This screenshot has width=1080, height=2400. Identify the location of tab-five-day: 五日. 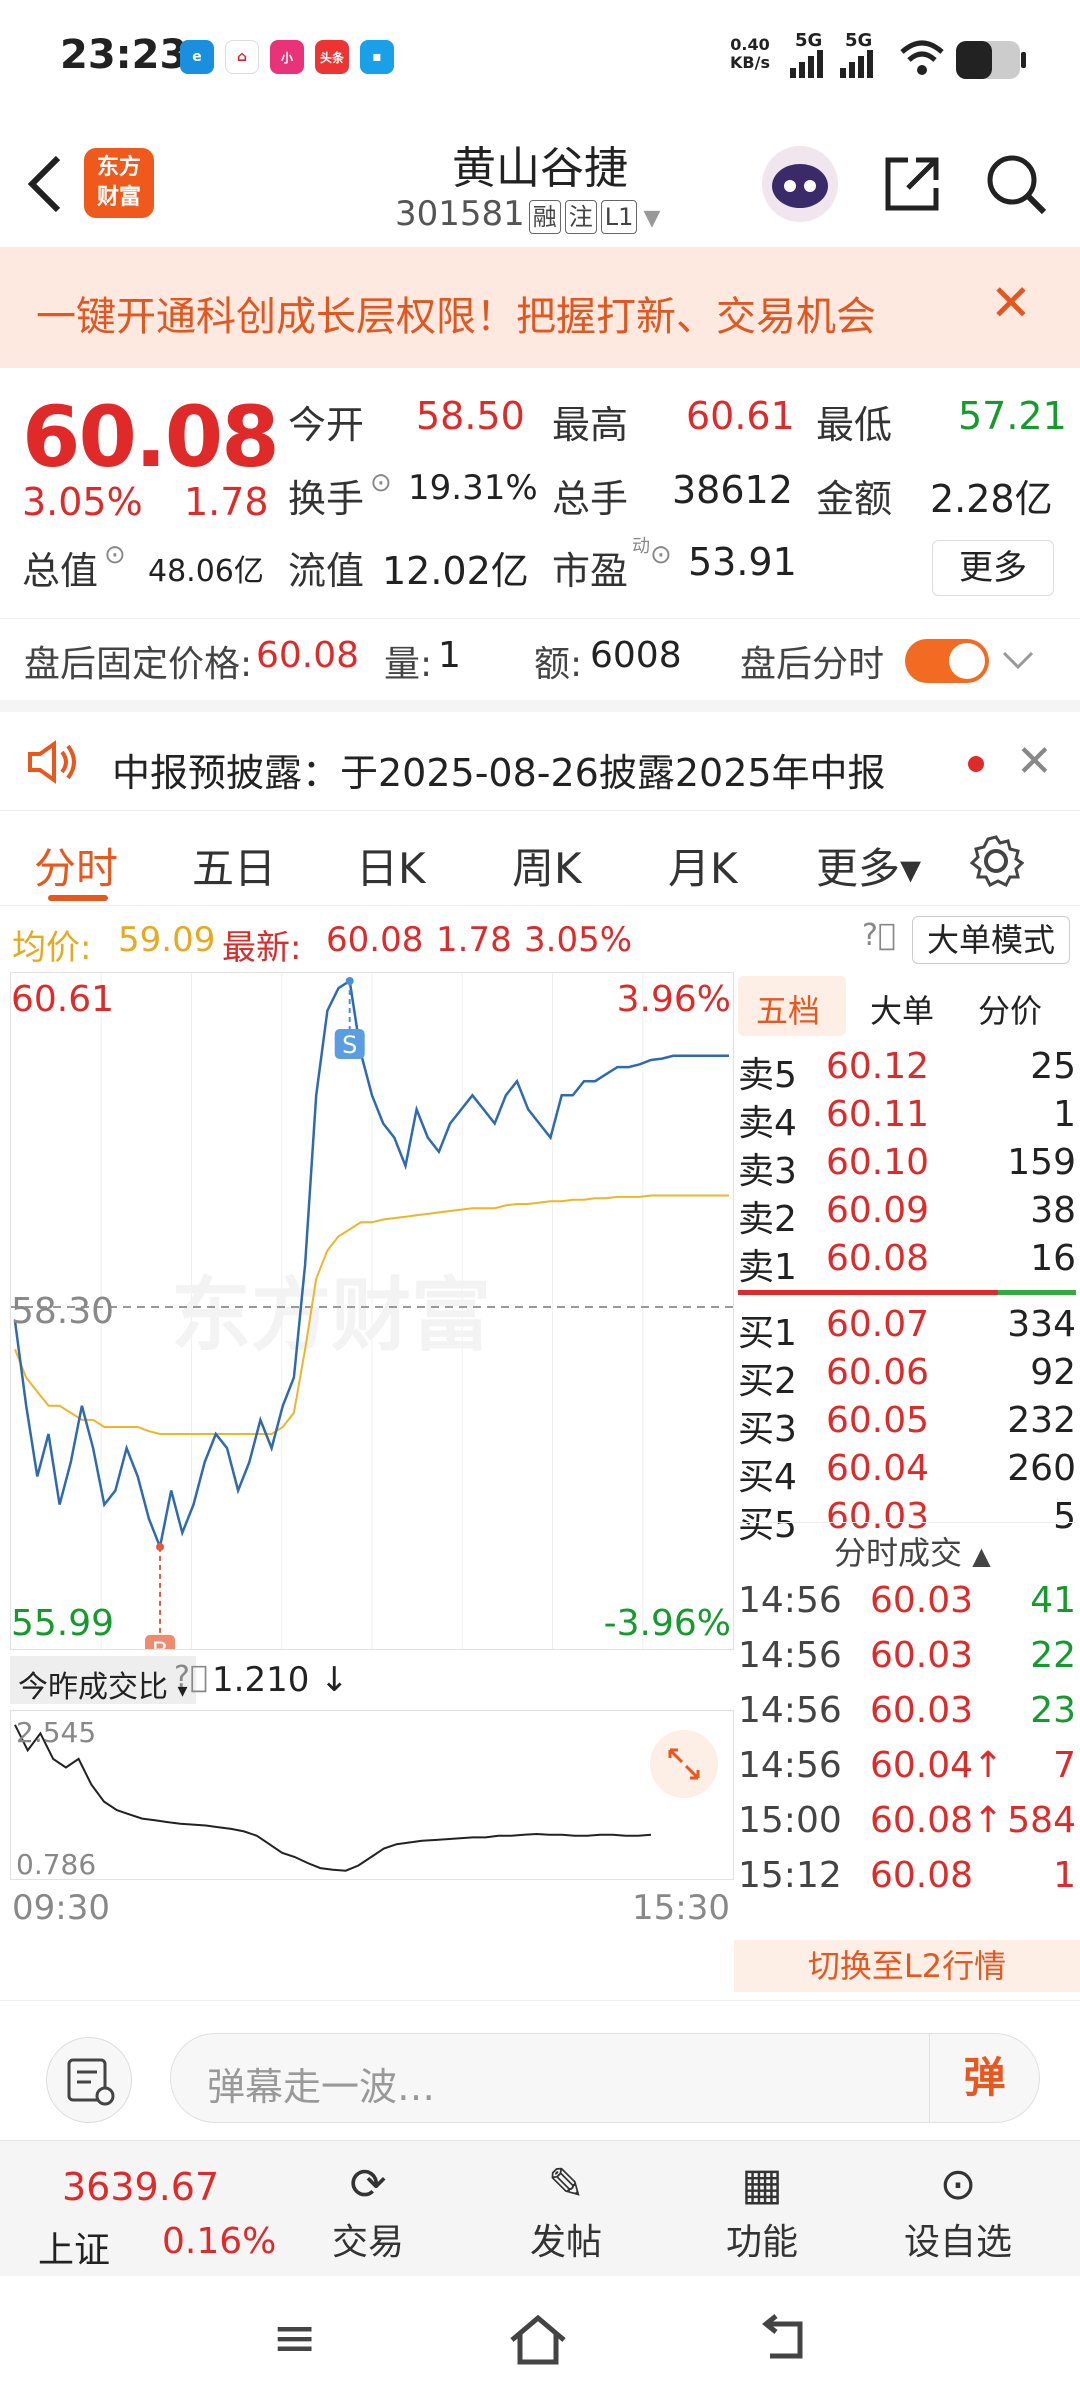
(234, 865).